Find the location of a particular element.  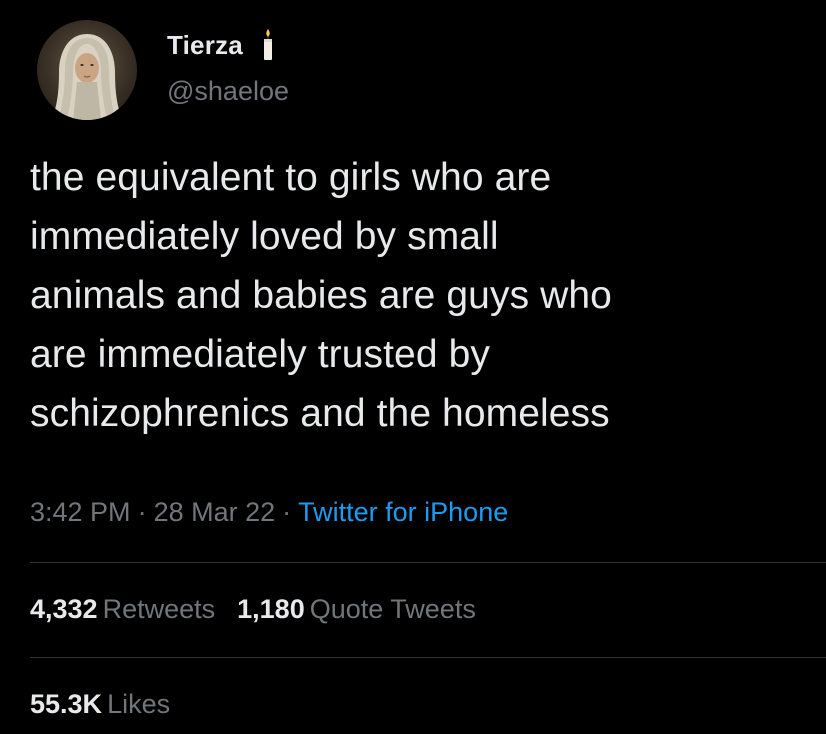

avatar is located at coordinates (87, 70).